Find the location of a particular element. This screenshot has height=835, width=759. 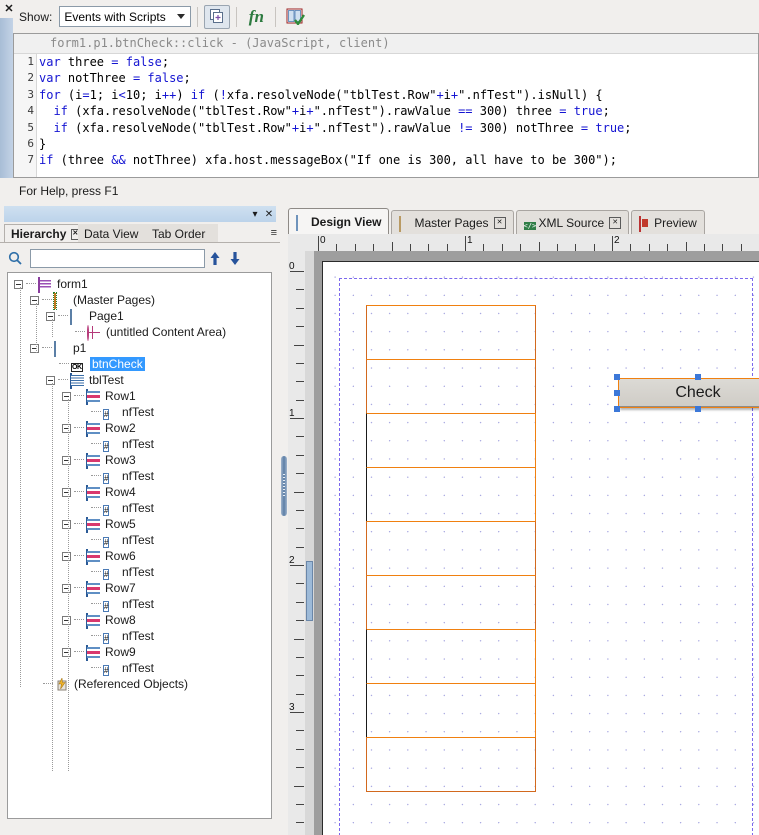

resize-handle-sw is located at coordinates (617, 409).